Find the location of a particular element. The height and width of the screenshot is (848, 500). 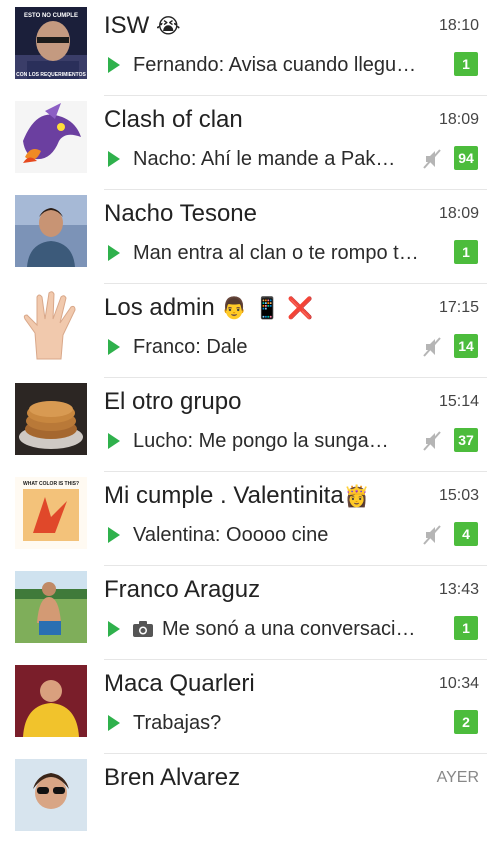

what-color-dress-avatar: WHAT COLOR IS THIS? is located at coordinates (51, 513).